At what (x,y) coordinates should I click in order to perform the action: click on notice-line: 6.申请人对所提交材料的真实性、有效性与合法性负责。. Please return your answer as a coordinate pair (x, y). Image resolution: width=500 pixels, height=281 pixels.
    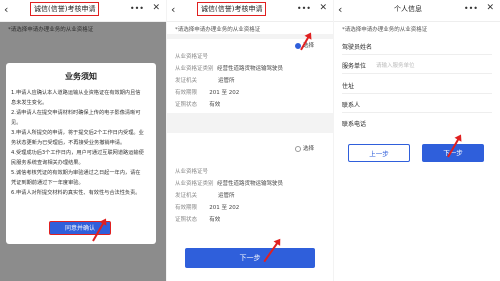
    Looking at the image, I should click on (76, 193).